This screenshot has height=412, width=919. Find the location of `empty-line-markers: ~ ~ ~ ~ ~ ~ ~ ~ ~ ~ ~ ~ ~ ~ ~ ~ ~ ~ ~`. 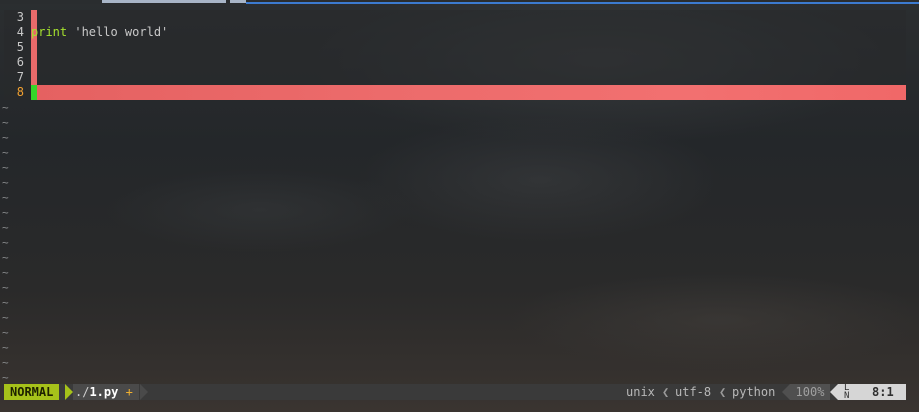

empty-line-markers: ~ ~ ~ ~ ~ ~ ~ ~ ~ ~ ~ ~ ~ ~ ~ ~ ~ ~ ~ is located at coordinates (9, 242).